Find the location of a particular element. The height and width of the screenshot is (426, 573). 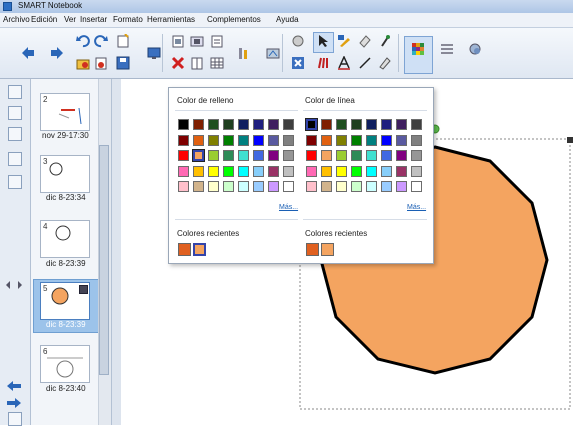

page-thumbnail: 3 is located at coordinates (65, 174).